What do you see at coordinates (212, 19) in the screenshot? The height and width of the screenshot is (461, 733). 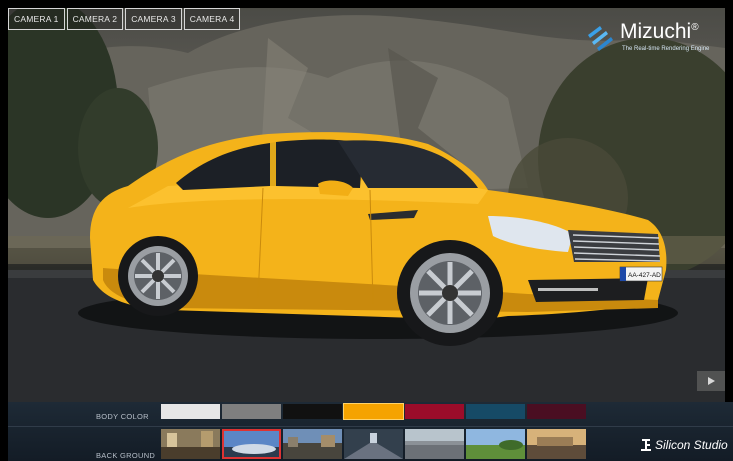 I see `camera-4-tab: CAMERA 4` at bounding box center [212, 19].